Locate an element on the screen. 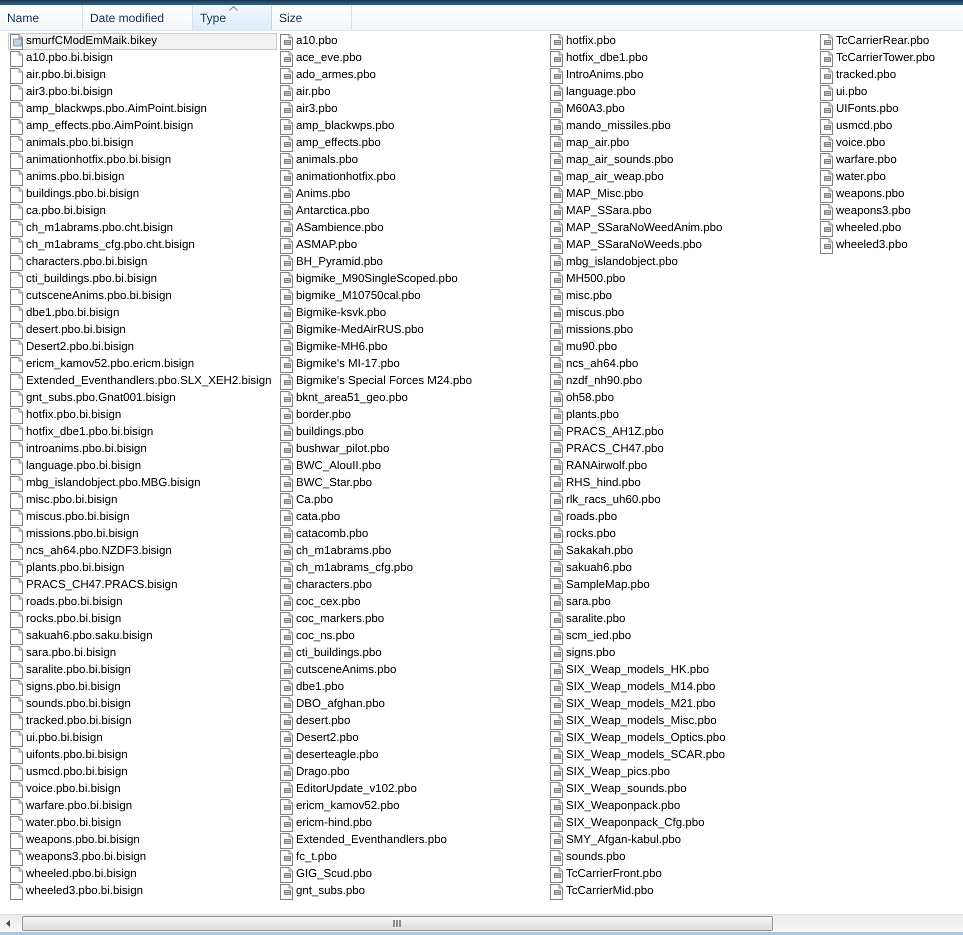 This screenshot has width=963, height=935. file-item: SIX_Weaponpack_Cfg.pbo is located at coordinates (682, 823).